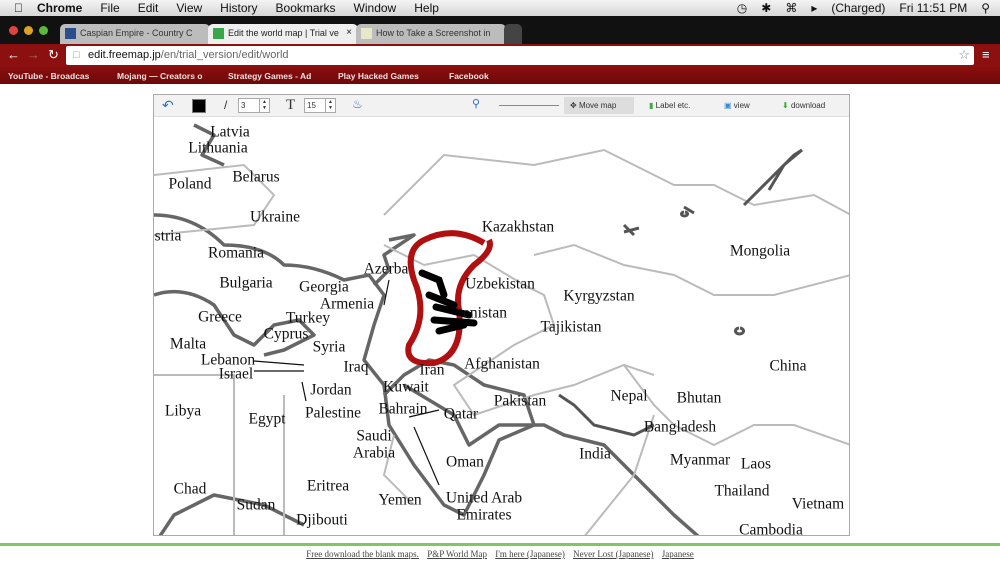 The height and width of the screenshot is (562, 1000). I want to click on battery-status: (Charged), so click(858, 8).